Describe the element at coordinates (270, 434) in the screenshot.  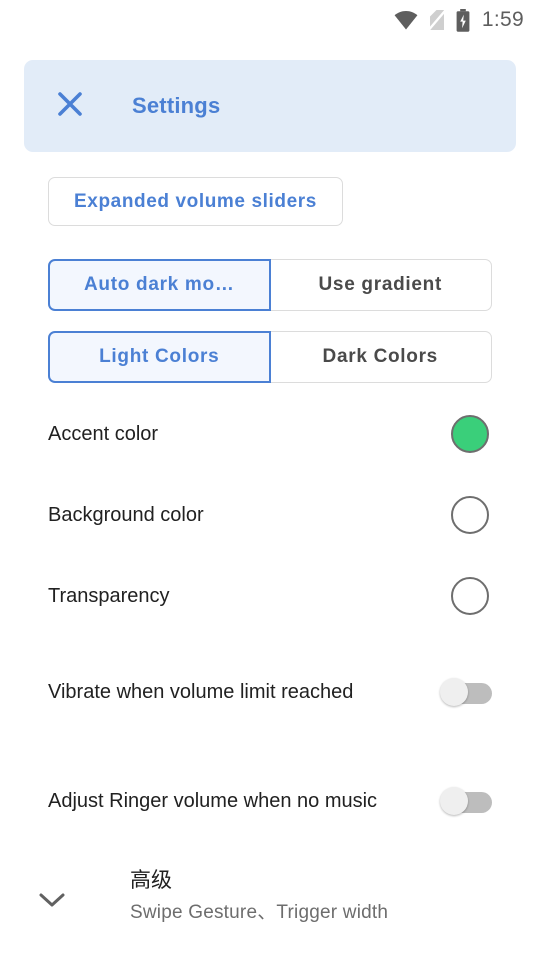
I see `row-accent-color: Accent color` at that location.